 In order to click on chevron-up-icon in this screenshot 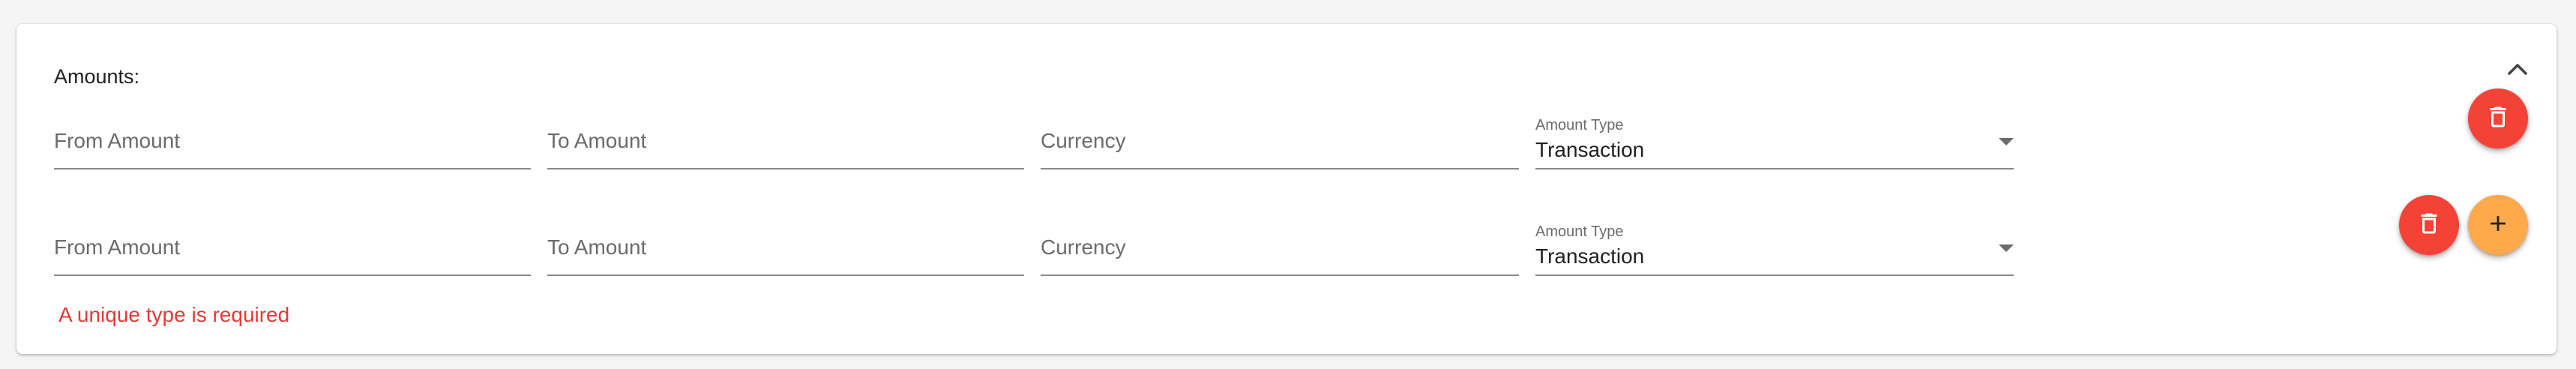, I will do `click(2517, 71)`.